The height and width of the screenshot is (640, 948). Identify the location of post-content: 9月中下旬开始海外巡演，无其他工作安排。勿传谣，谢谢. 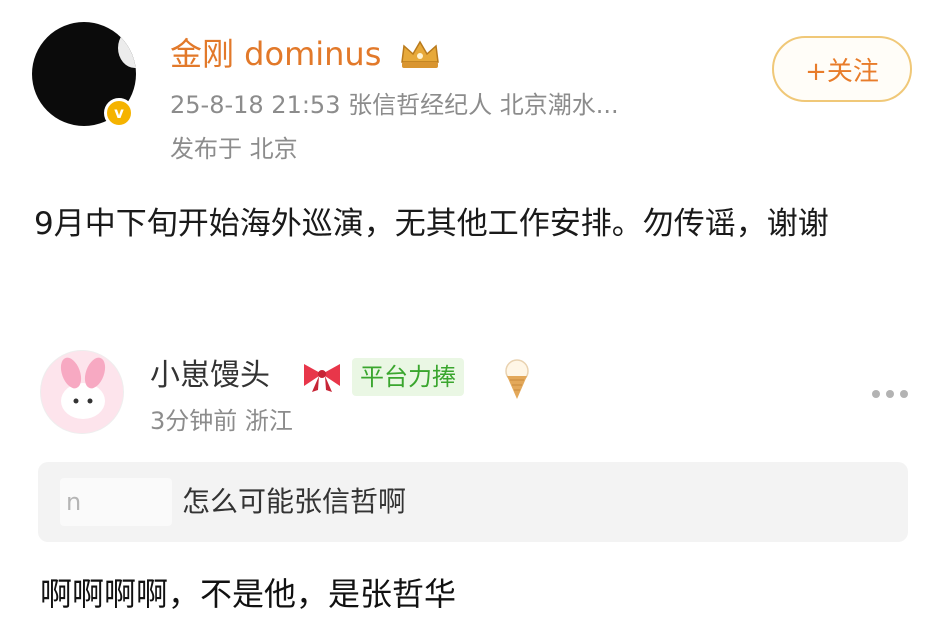
(431, 224).